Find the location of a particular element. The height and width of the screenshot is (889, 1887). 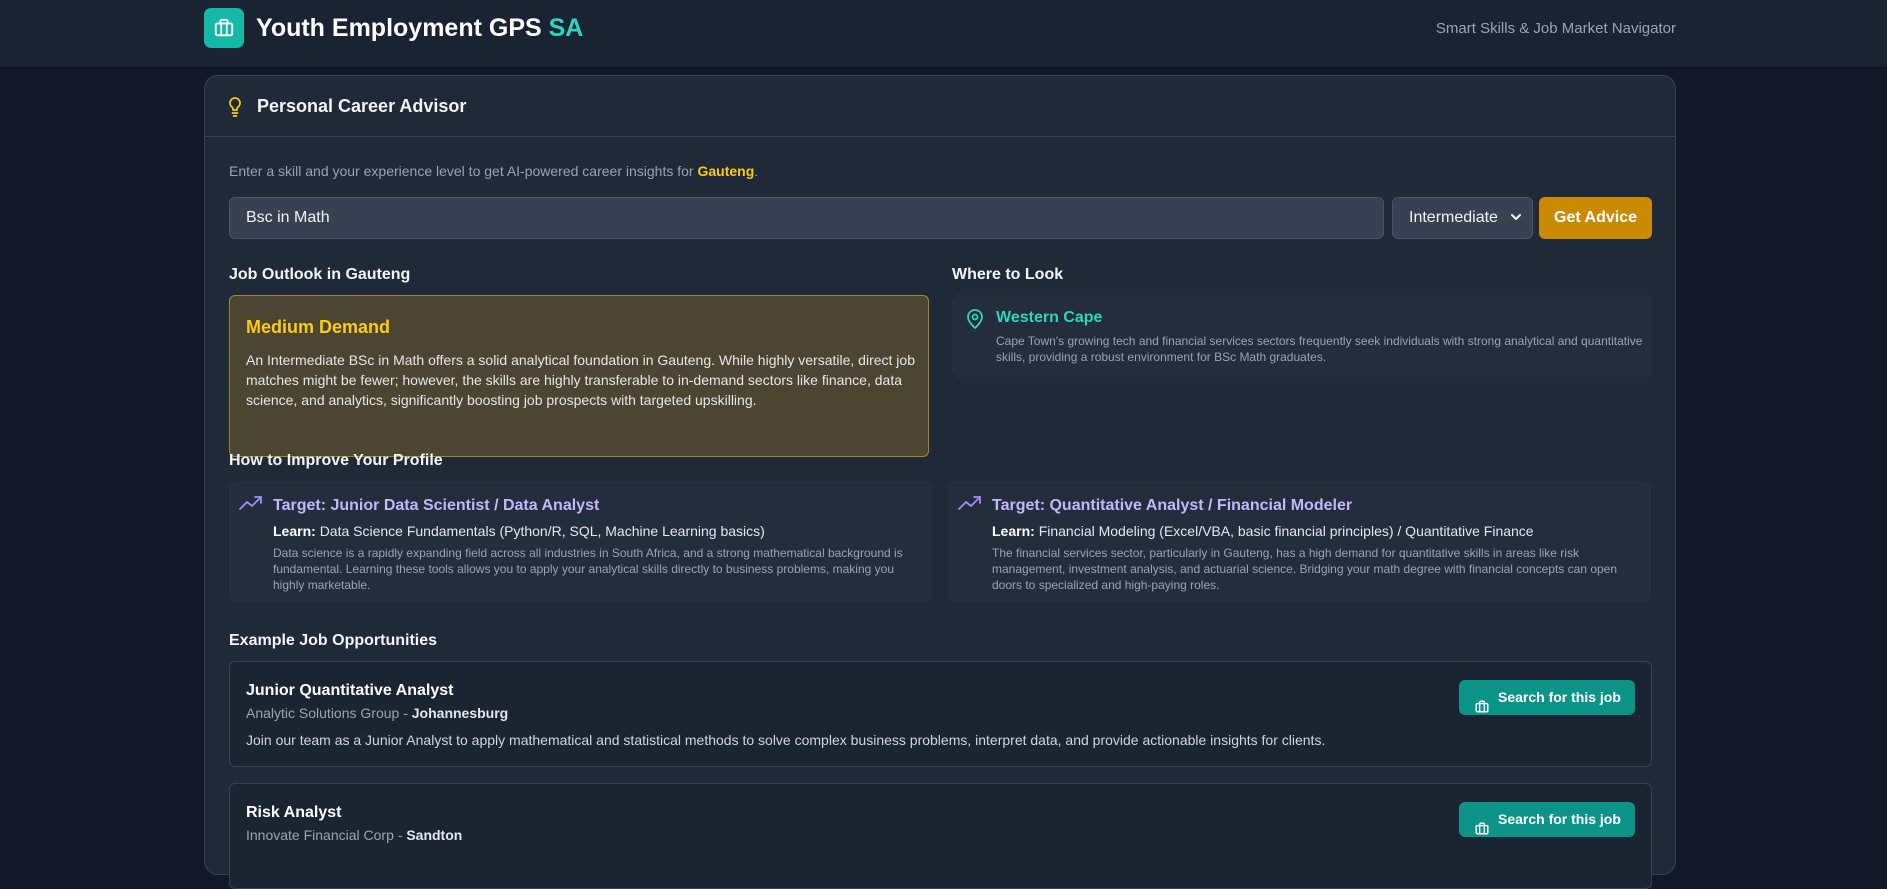

job-outlook-heading: Job Outlook in Gauteng is located at coordinates (320, 274).